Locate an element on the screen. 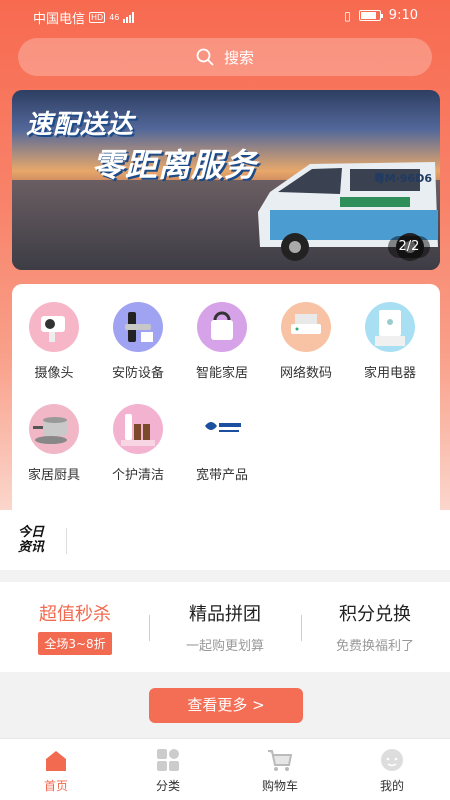  category-label: 安防设备 is located at coordinates (137, 373).